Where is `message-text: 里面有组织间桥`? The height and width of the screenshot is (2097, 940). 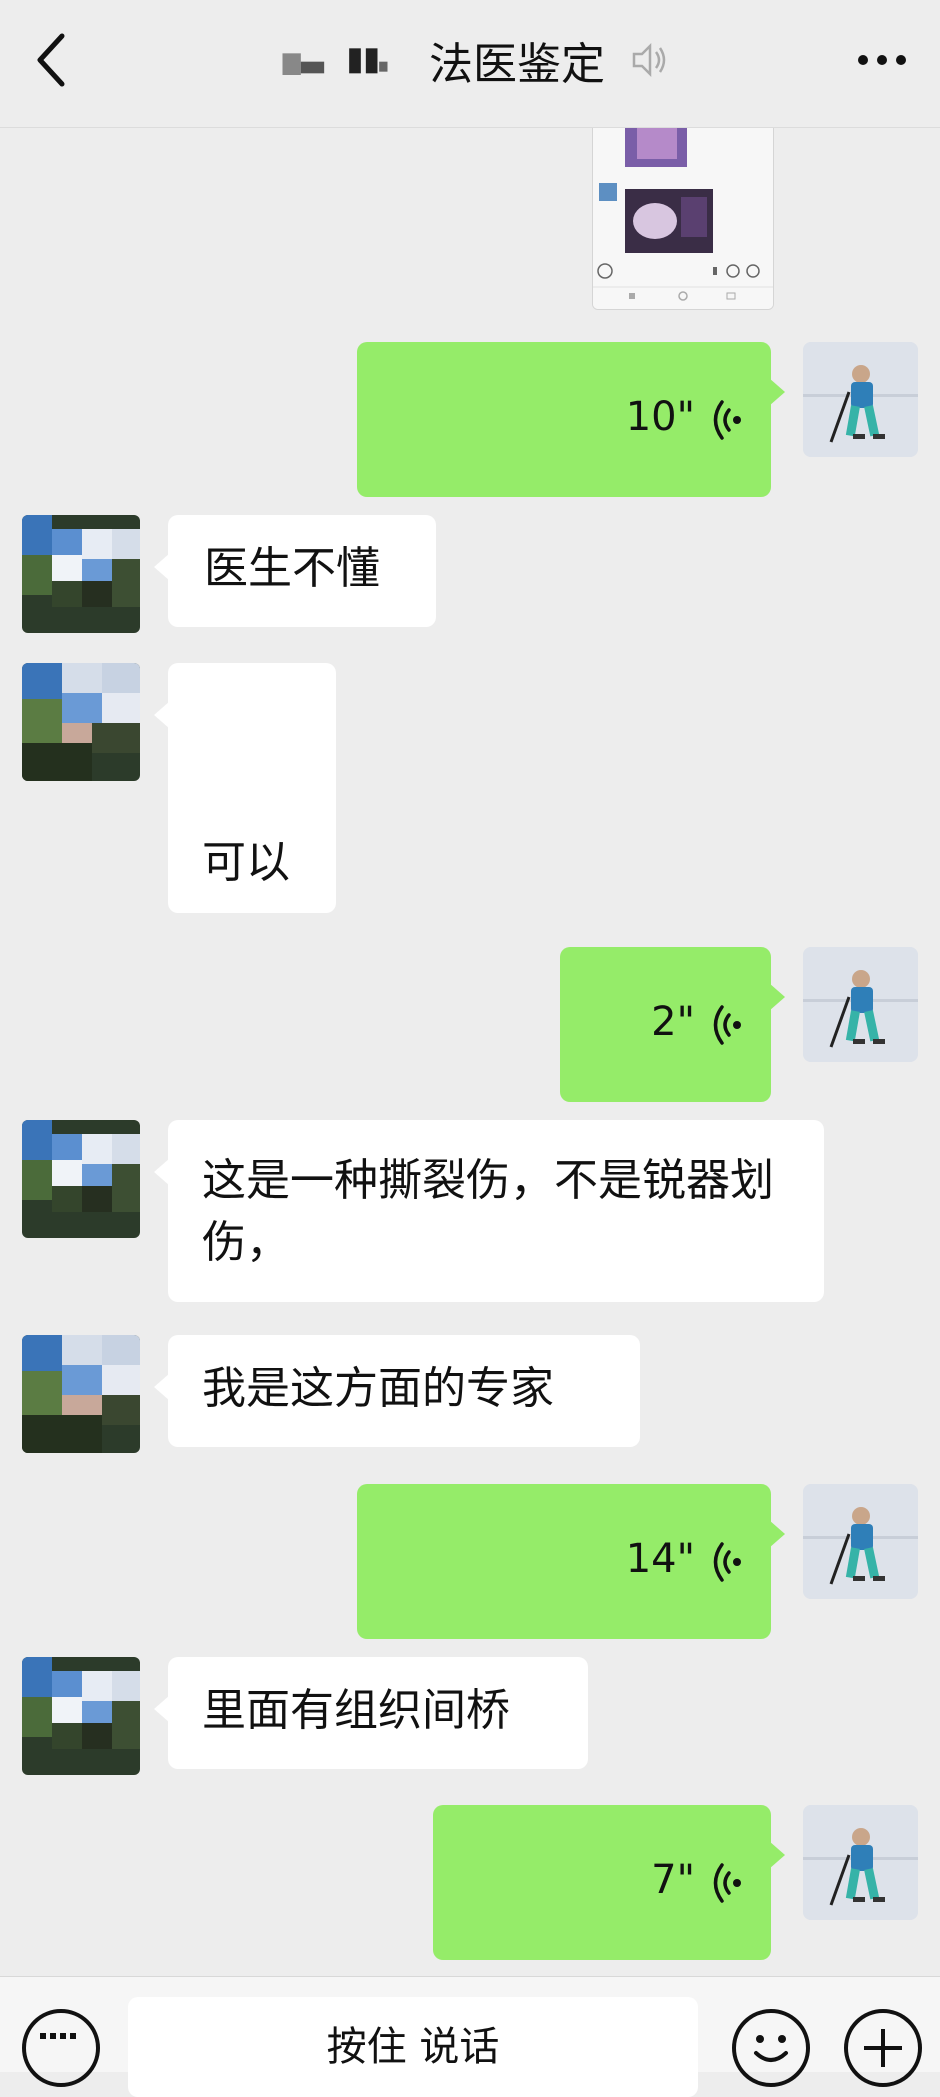
message-text: 里面有组织间桥 is located at coordinates (356, 1710).